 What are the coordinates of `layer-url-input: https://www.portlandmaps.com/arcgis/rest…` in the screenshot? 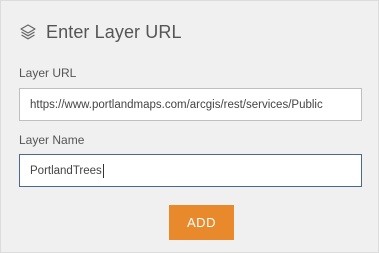 It's located at (190, 104).